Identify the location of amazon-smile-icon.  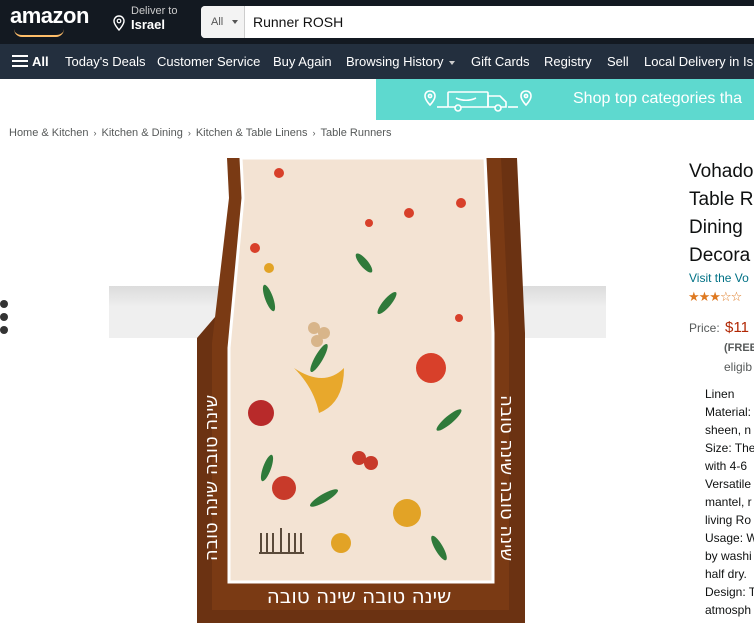
(39, 33).